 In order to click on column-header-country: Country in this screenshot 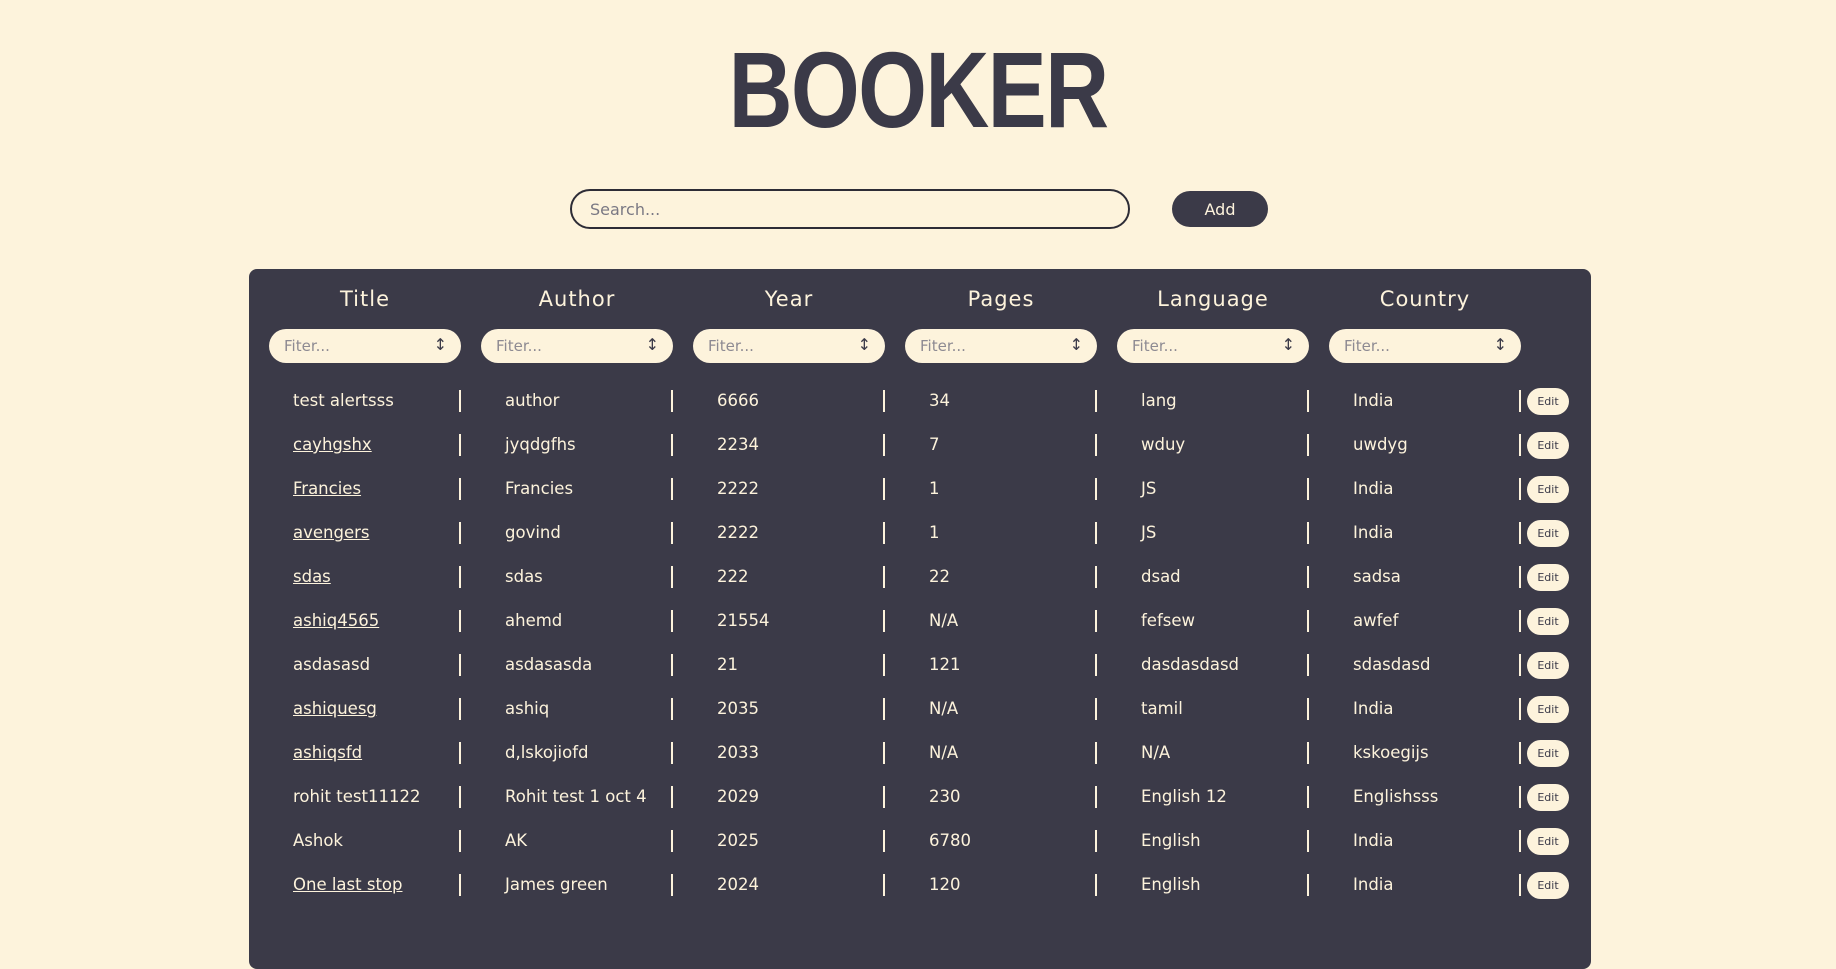, I will do `click(1425, 299)`.